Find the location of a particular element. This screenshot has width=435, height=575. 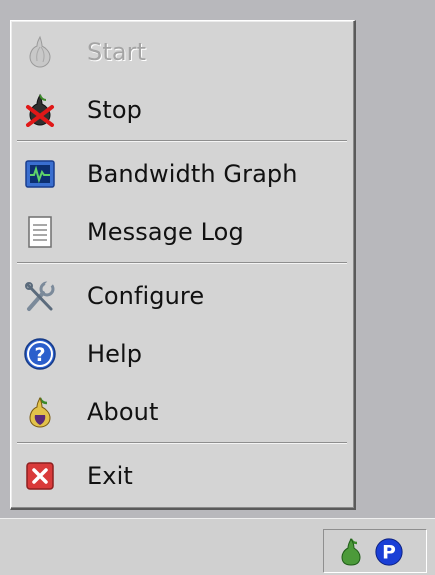

help-icon: ? is located at coordinates (40, 354).